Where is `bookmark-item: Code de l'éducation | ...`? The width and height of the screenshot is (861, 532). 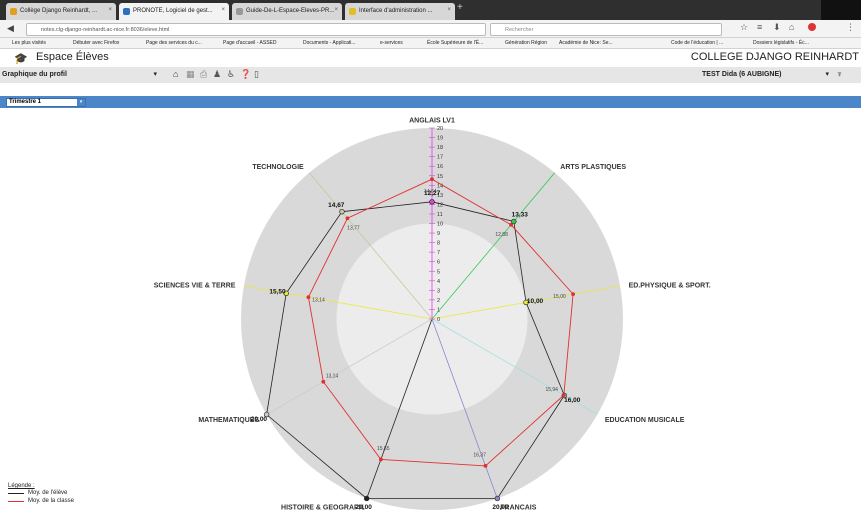
bookmark-item: Code de l'éducation | ... is located at coordinates (697, 43).